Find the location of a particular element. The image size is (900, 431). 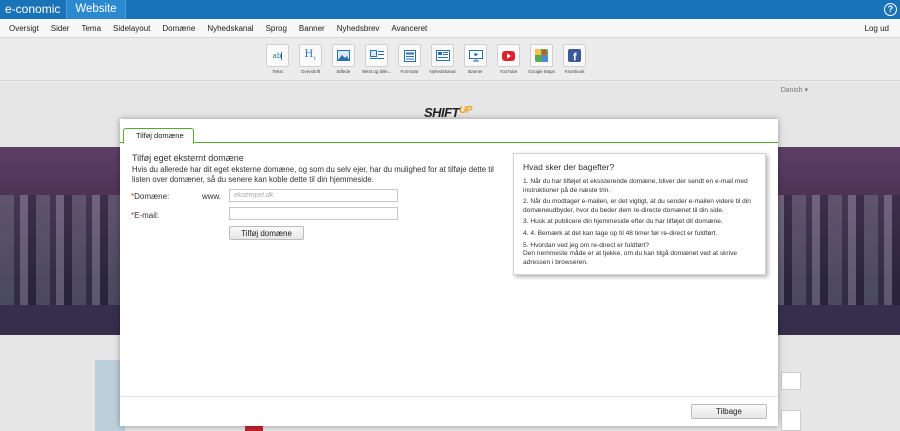

logo-text: SHIFT is located at coordinates (442, 112).